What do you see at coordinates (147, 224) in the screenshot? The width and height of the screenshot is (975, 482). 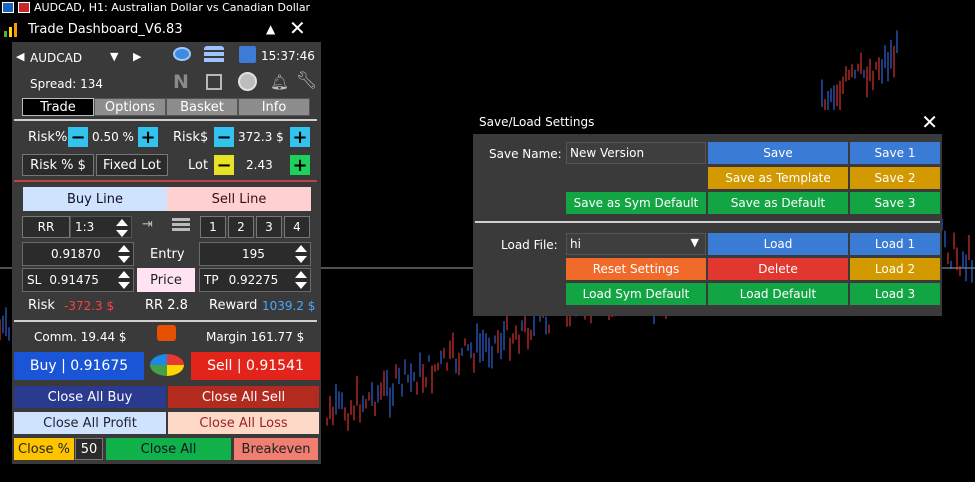 I see `arrow-to-line-icon: ⇥` at bounding box center [147, 224].